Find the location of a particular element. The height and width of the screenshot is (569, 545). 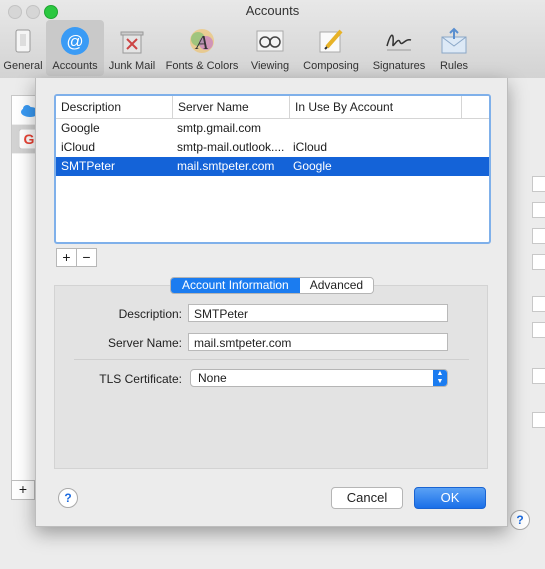

chevron-up-down-icon: ▲ ▼ is located at coordinates (440, 378).